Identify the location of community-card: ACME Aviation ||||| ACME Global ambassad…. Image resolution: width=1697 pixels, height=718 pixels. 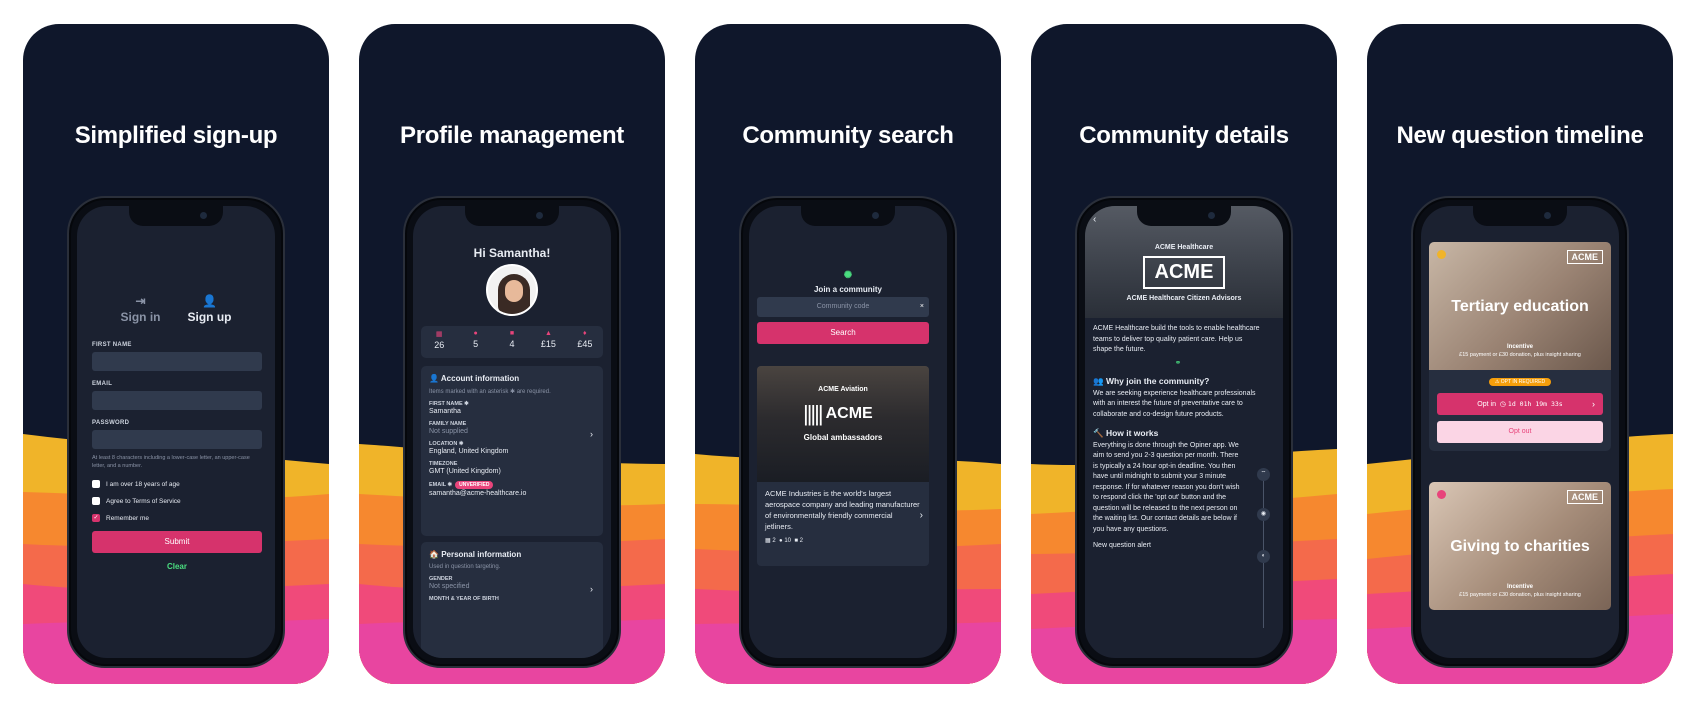
(843, 466).